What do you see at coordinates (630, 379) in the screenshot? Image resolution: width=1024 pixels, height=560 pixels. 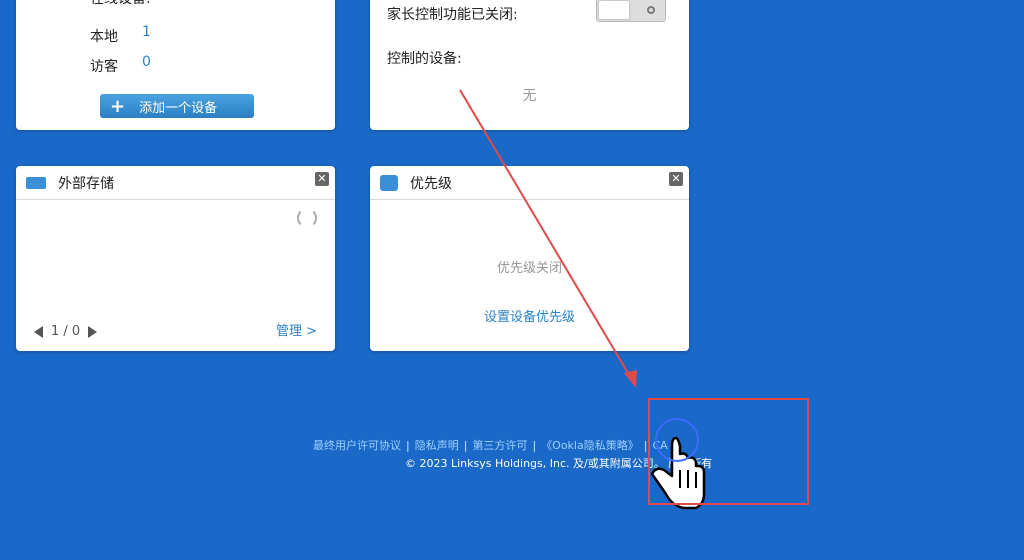 I see `annotation-arrow-head` at bounding box center [630, 379].